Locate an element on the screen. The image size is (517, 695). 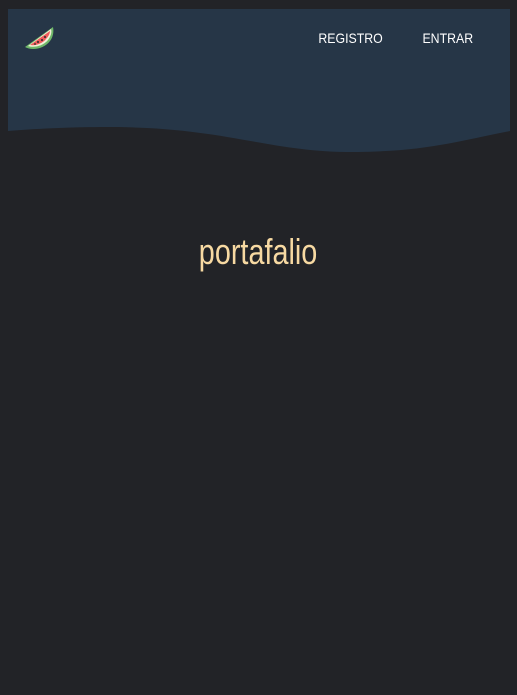
page-title-text: portafalio is located at coordinates (258, 251).